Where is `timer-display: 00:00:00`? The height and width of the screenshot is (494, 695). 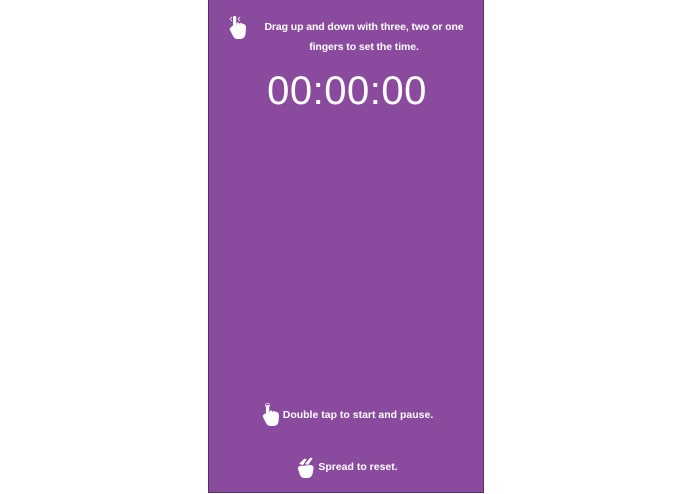
timer-display: 00:00:00 is located at coordinates (347, 91).